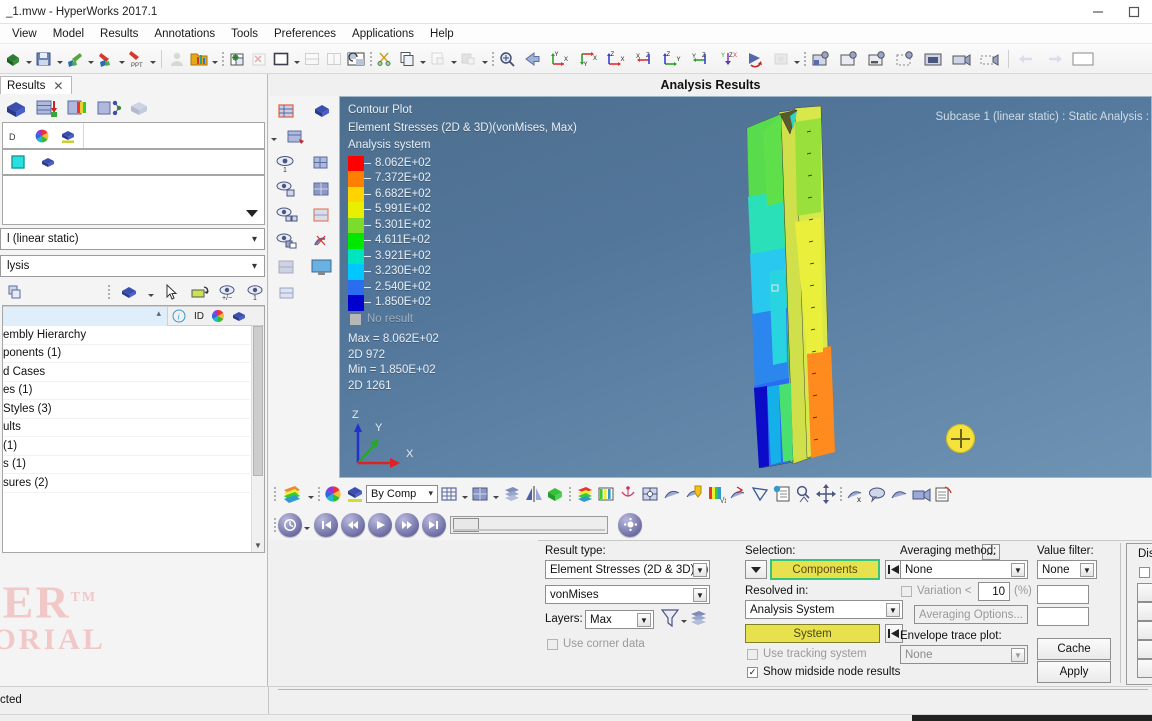 This screenshot has height=721, width=1152. I want to click on animation-slider, so click(529, 524).